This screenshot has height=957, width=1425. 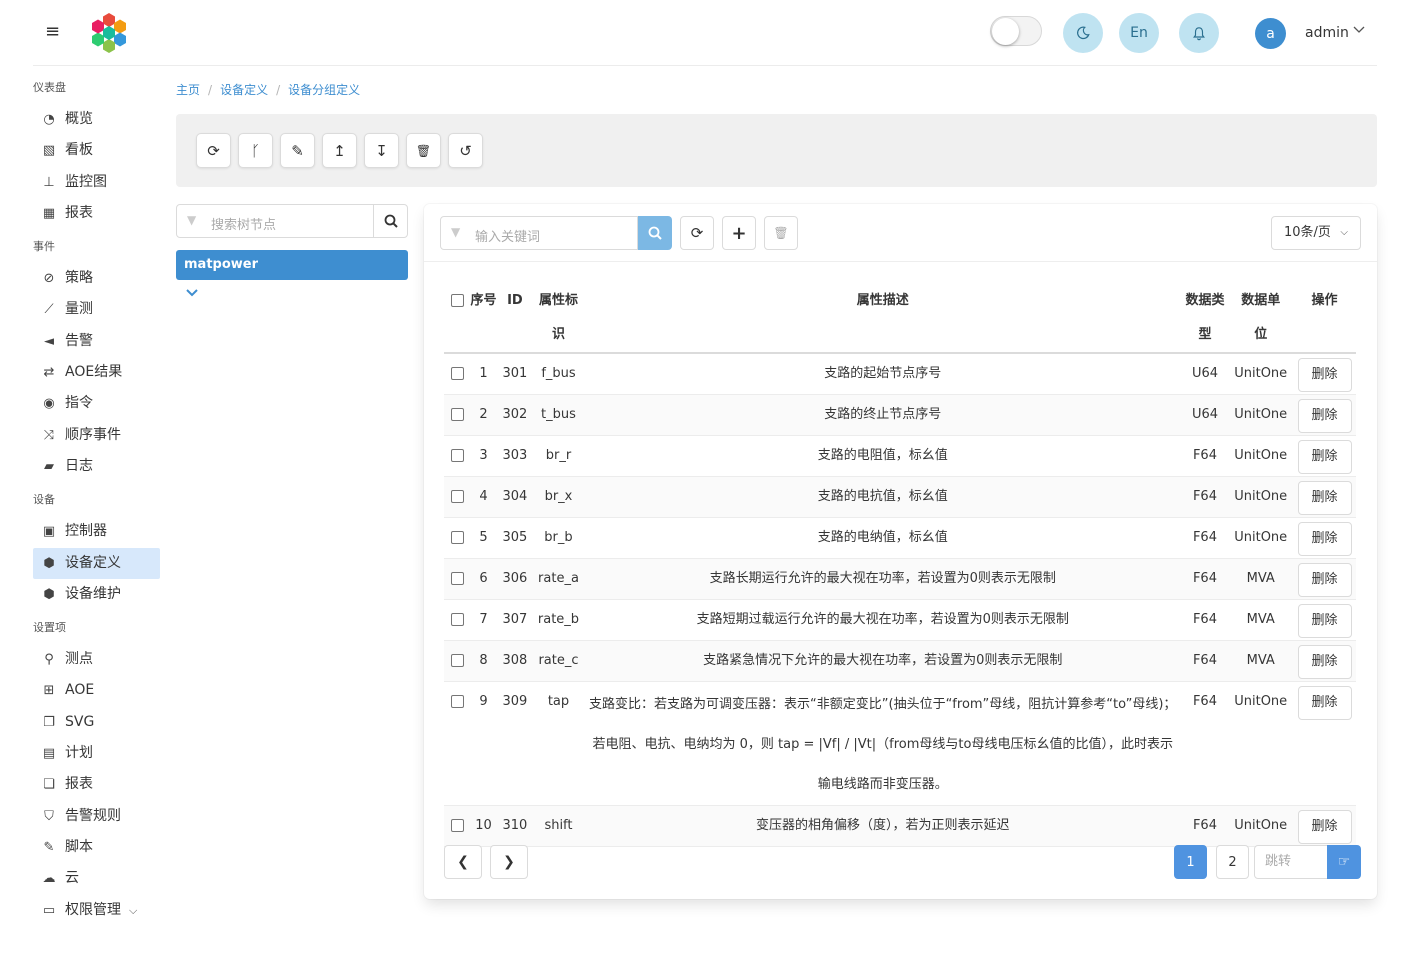 What do you see at coordinates (96, 910) in the screenshot?
I see `sidebar-item: ▭ 权限管理 ⌵` at bounding box center [96, 910].